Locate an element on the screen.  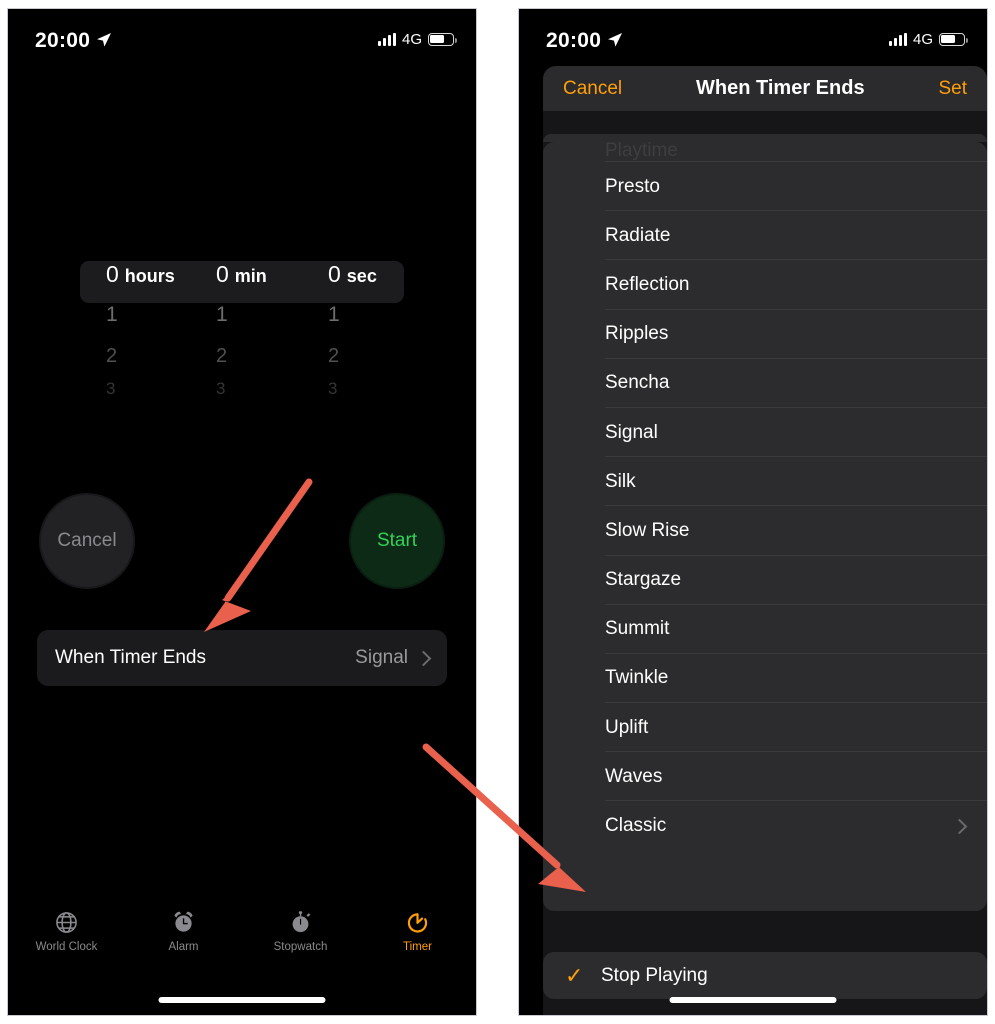
picker-selected-minutes: 0 min is located at coordinates (242, 282).